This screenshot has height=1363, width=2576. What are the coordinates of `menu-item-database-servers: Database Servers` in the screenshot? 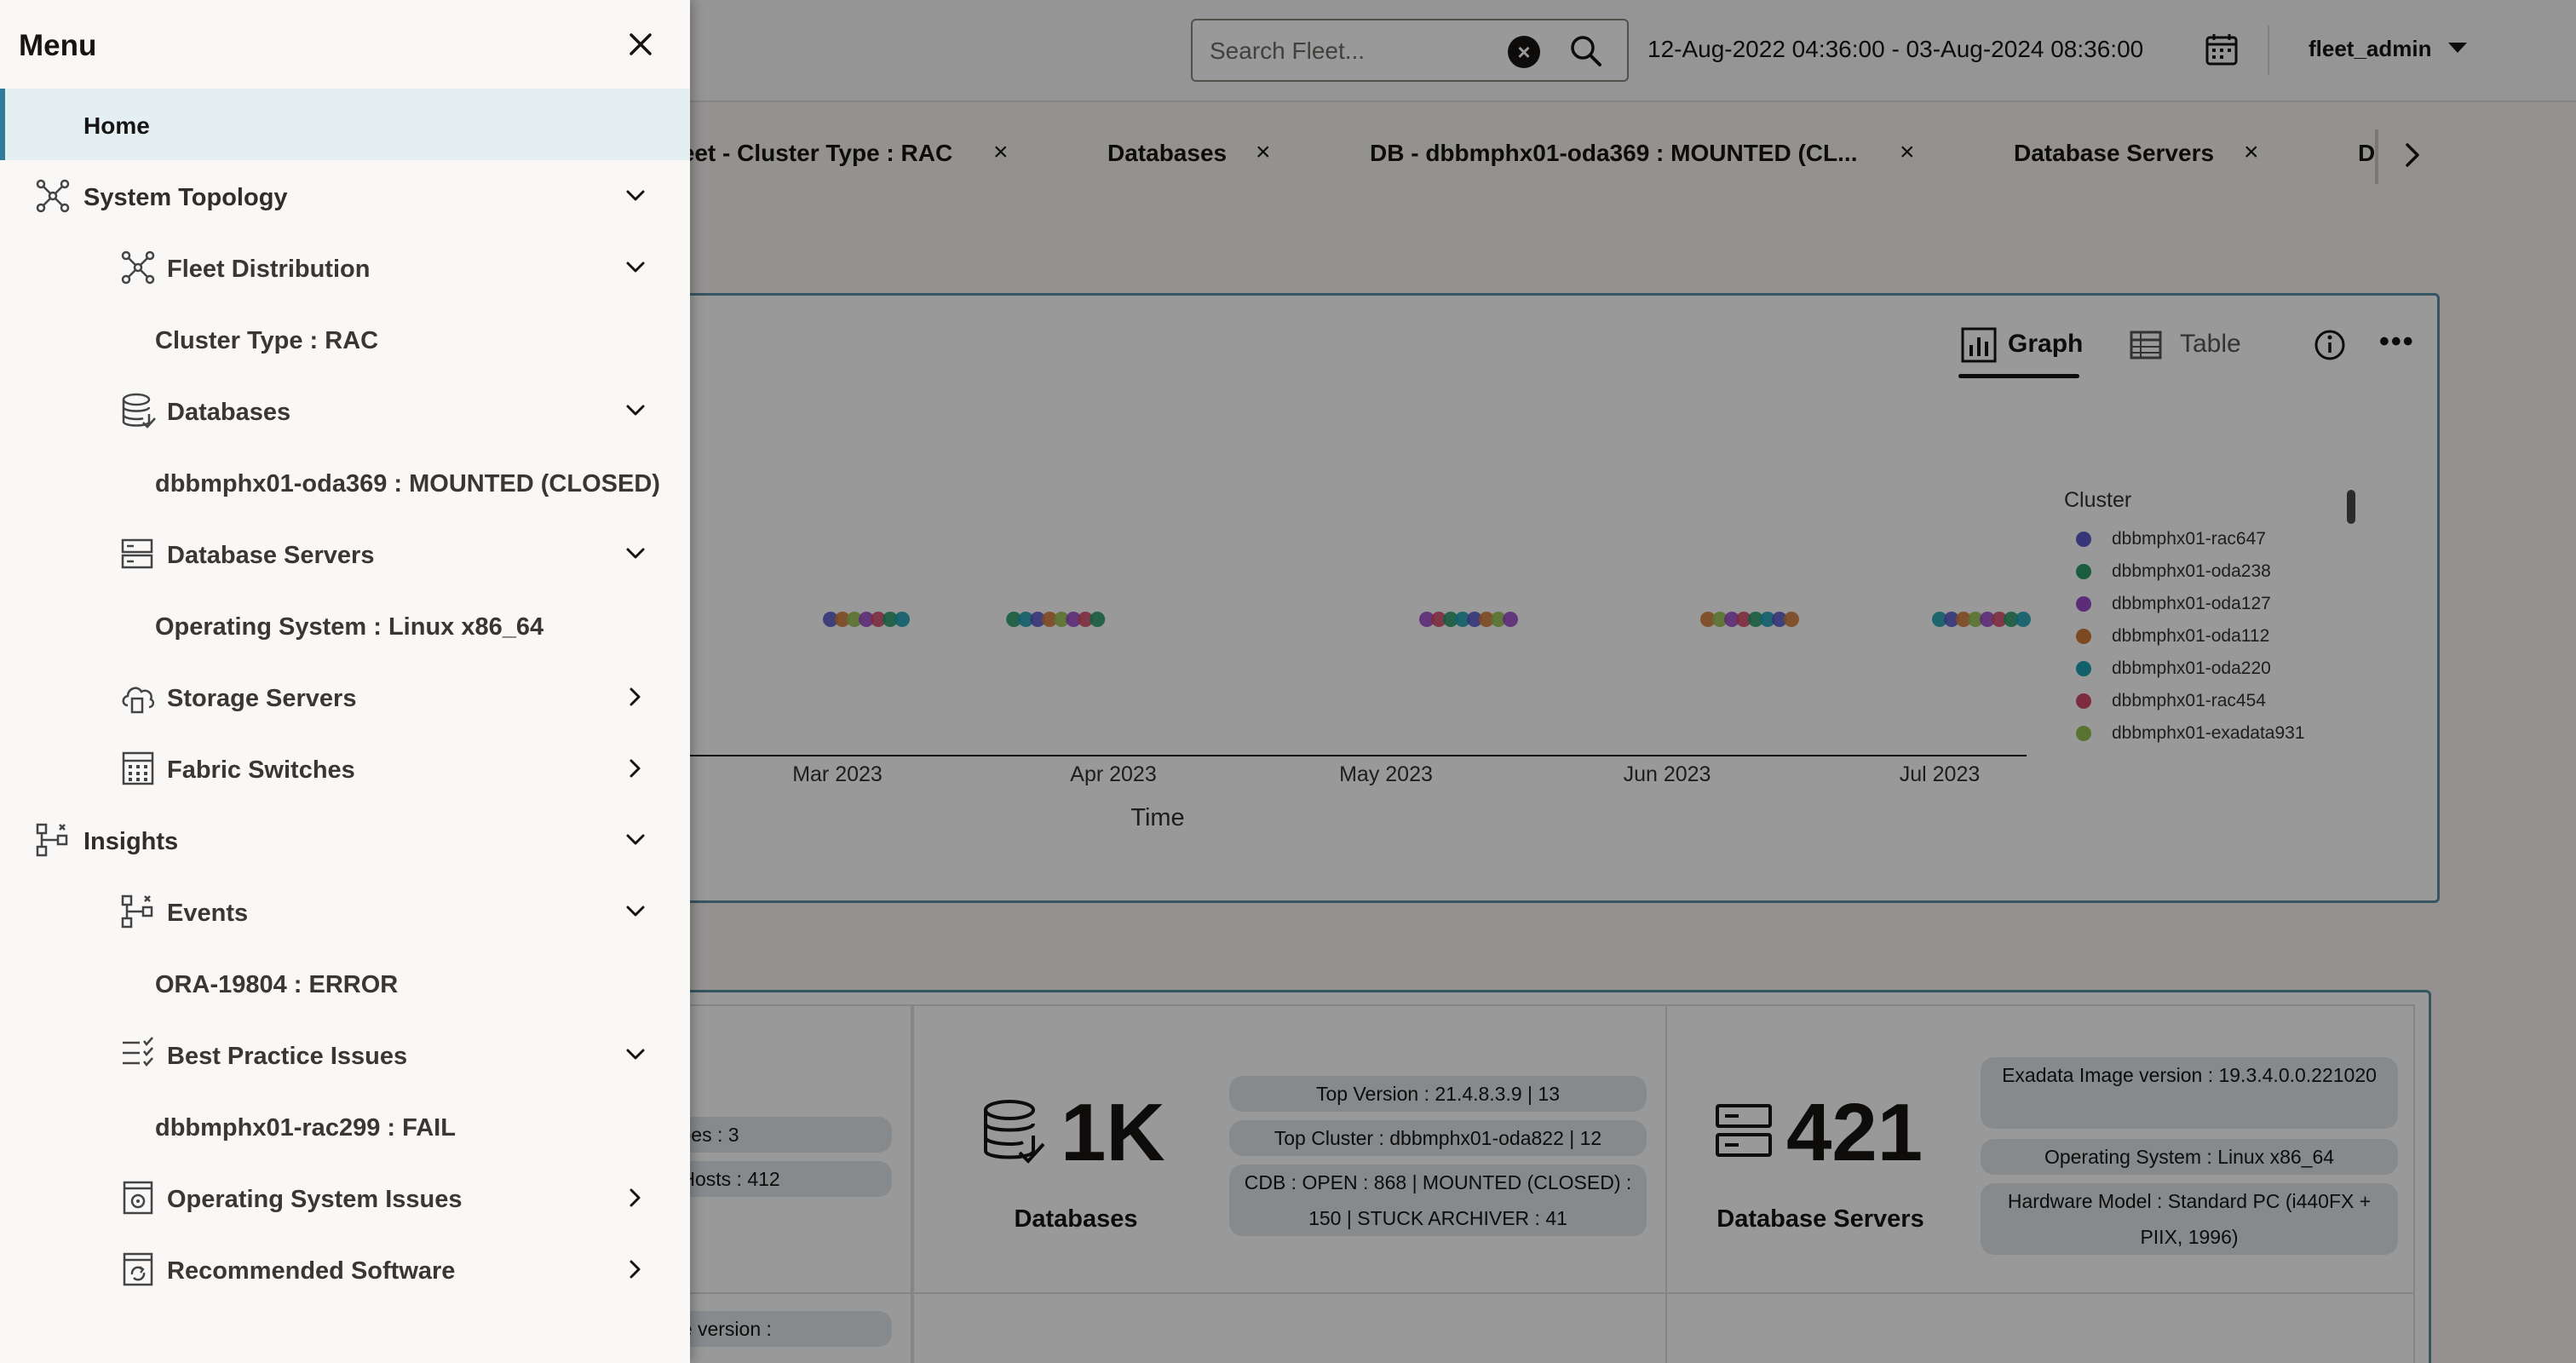 It's located at (345, 553).